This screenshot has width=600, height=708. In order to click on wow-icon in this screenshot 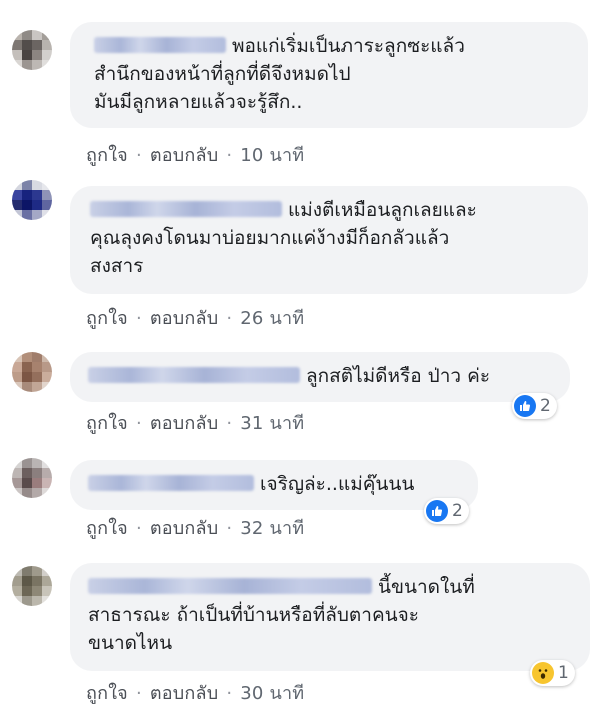, I will do `click(543, 673)`.